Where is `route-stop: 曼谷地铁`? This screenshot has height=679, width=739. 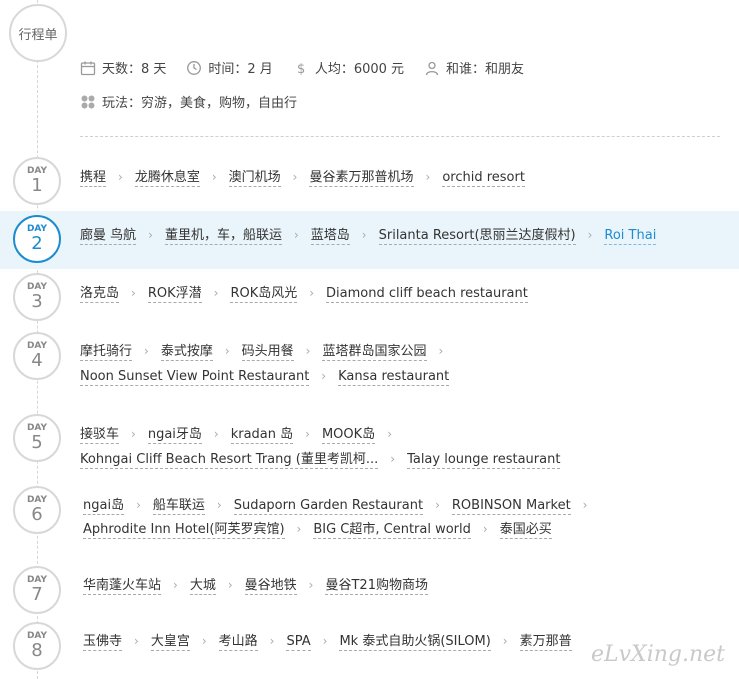 route-stop: 曼谷地铁 is located at coordinates (270, 586).